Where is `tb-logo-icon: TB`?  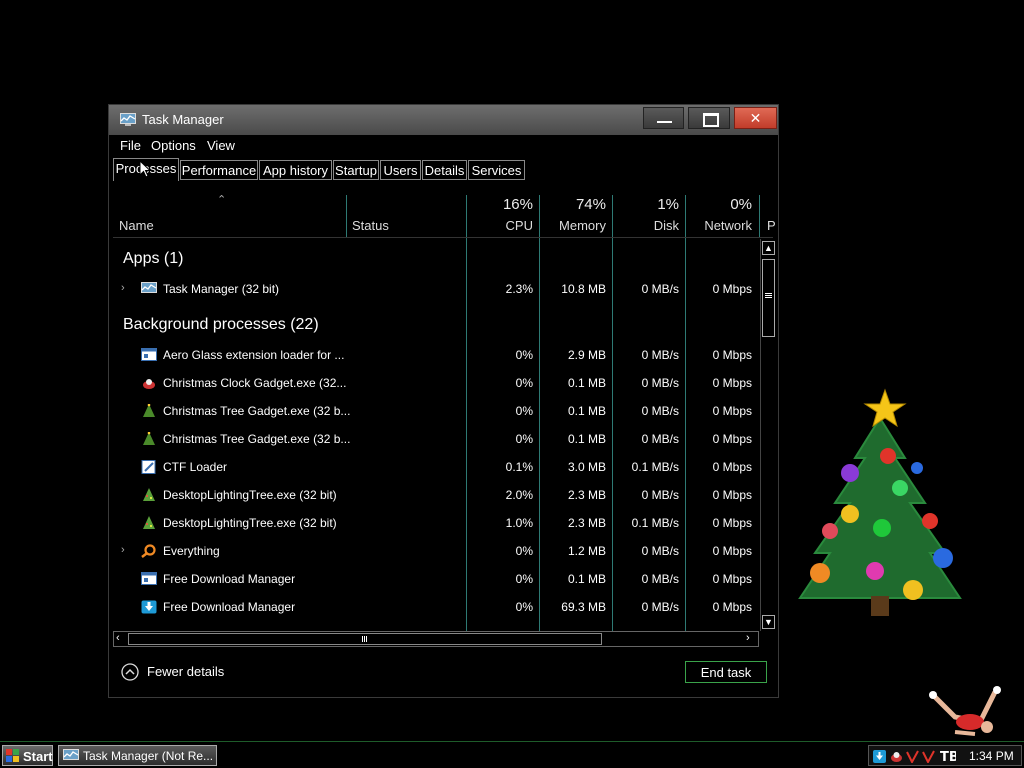
tb-logo-icon: TB is located at coordinates (948, 756).